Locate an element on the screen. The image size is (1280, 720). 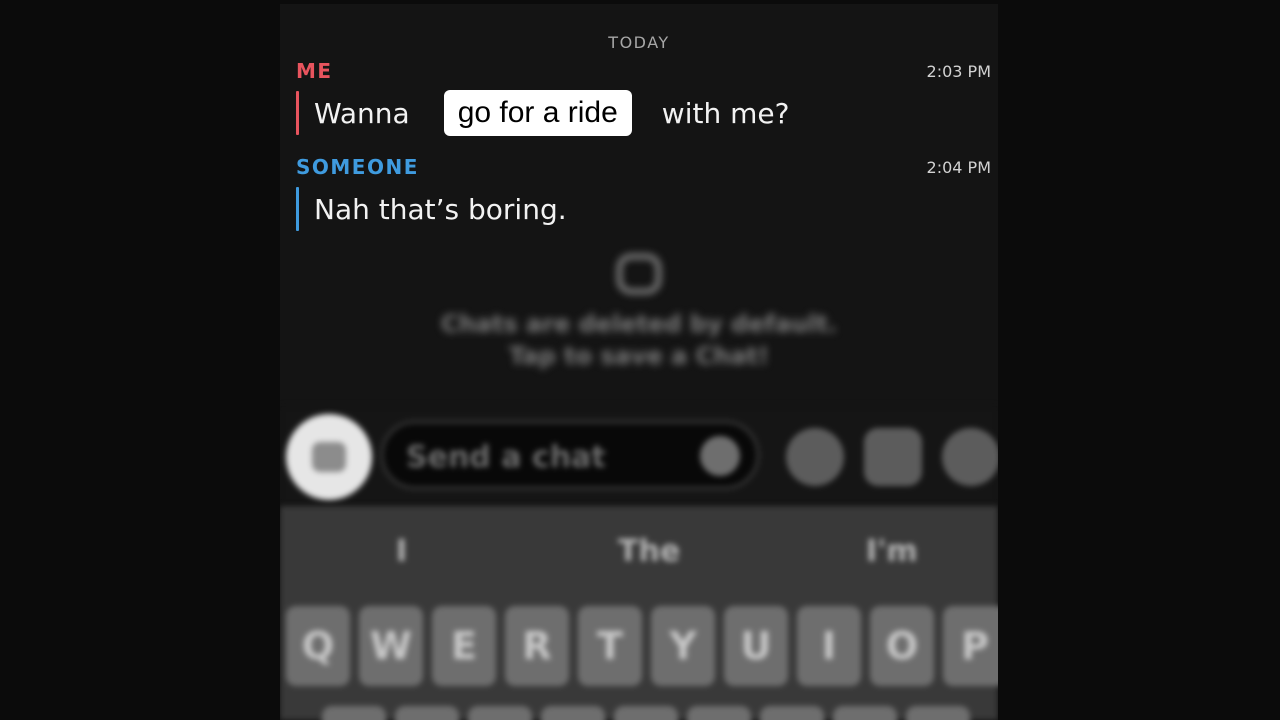
suggestion: The is located at coordinates (649, 551).